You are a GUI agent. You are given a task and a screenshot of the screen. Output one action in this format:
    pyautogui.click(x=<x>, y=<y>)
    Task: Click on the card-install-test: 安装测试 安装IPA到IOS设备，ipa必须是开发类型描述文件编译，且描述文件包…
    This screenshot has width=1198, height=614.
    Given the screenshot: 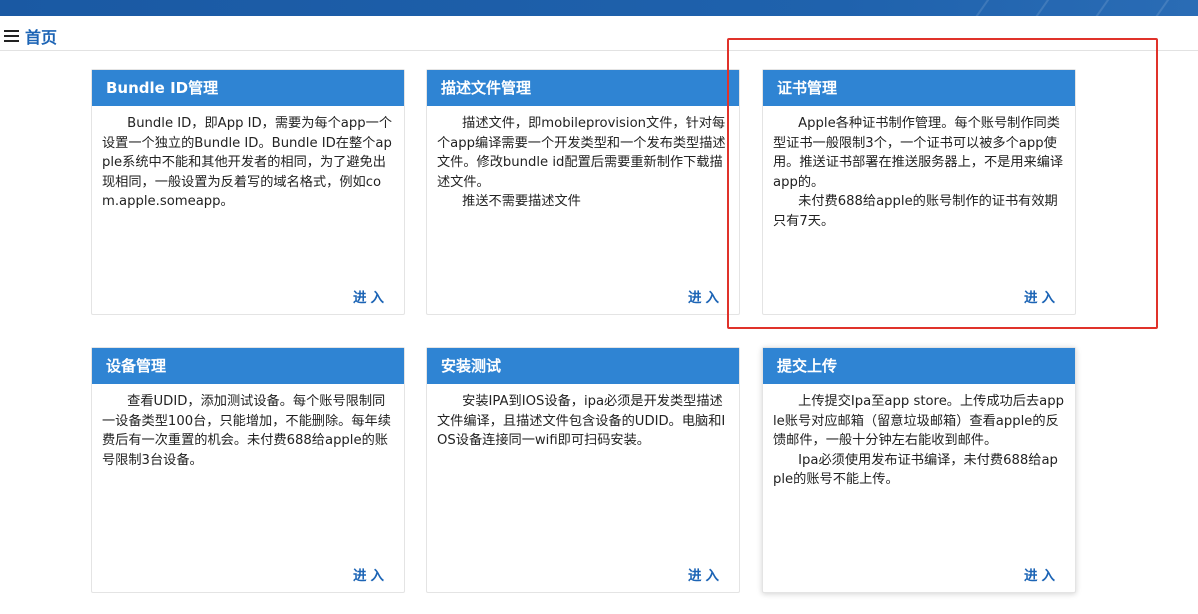 What is the action you would take?
    pyautogui.click(x=583, y=470)
    